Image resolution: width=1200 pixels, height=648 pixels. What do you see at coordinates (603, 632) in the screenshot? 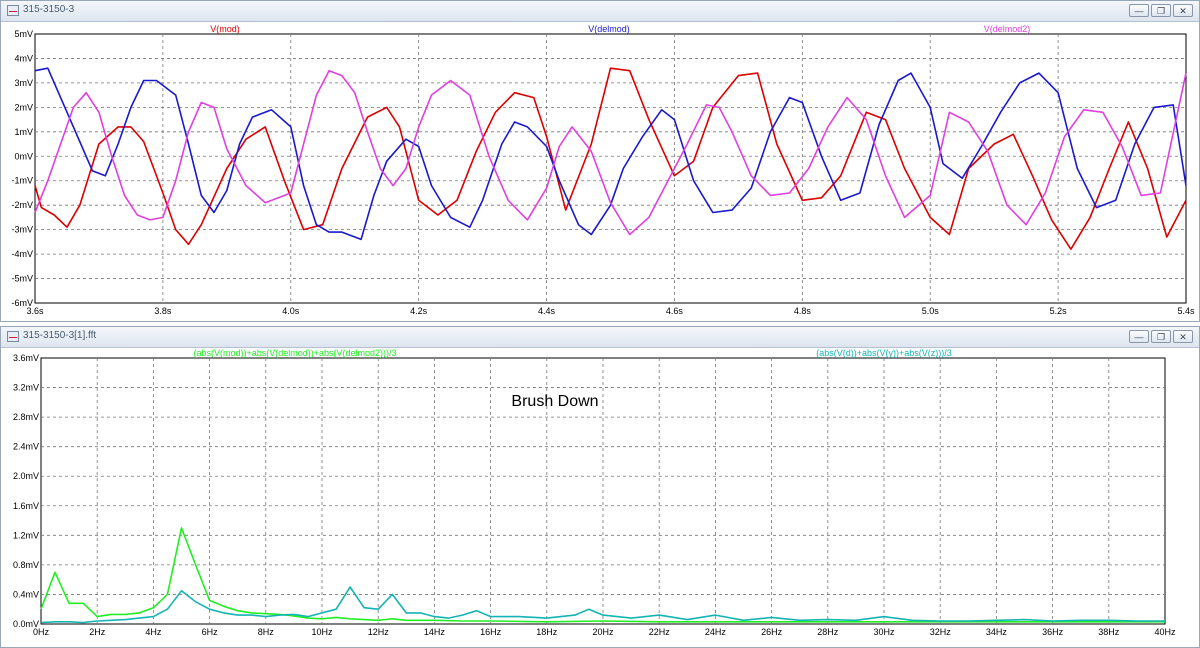
I see `x-tick-label: 20Hz` at bounding box center [603, 632].